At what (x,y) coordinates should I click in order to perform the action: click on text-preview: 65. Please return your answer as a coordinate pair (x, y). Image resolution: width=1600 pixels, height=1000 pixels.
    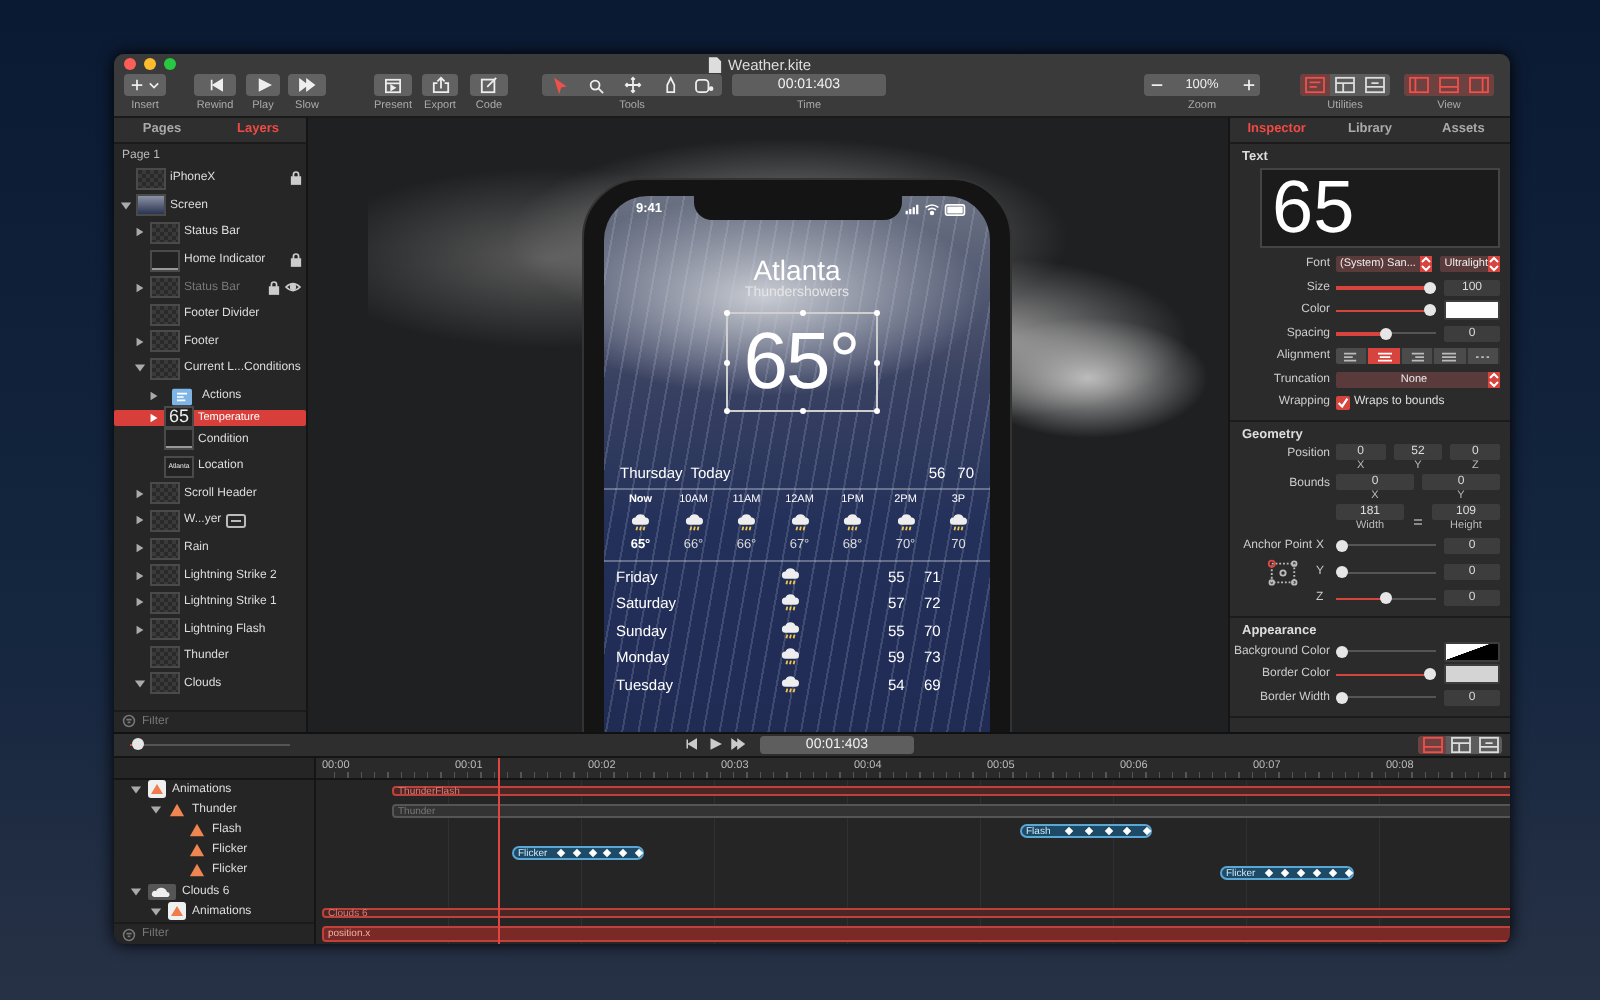
    Looking at the image, I should click on (1380, 207).